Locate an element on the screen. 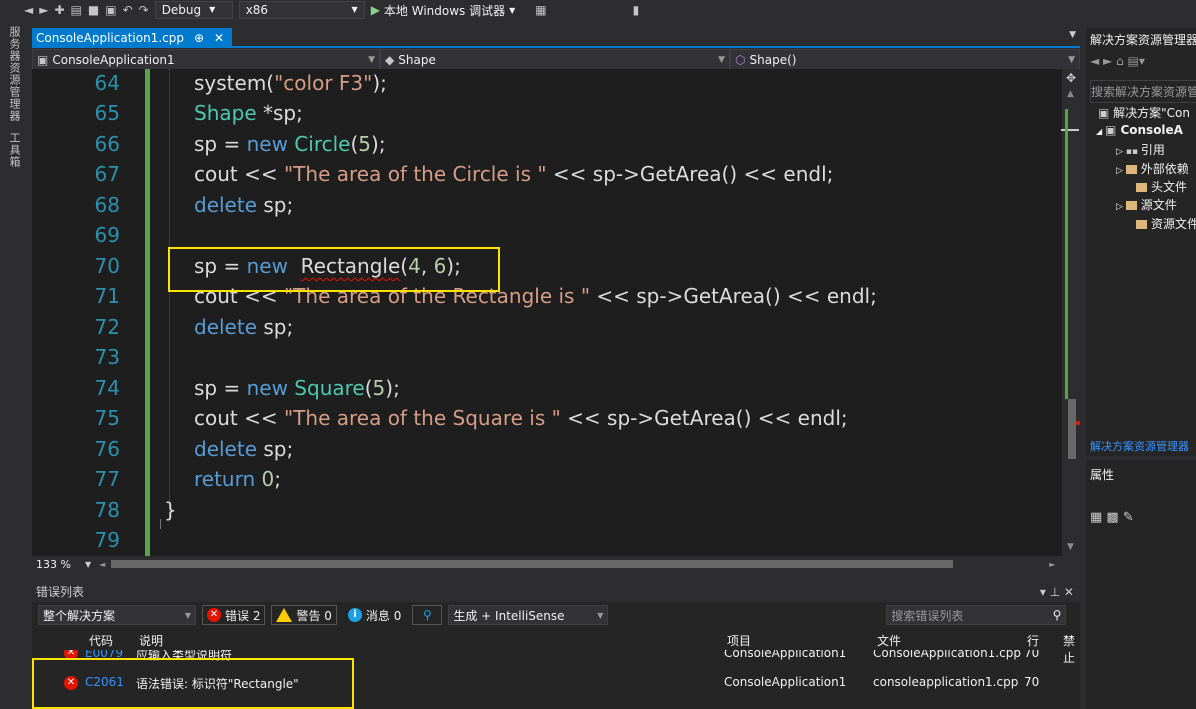 The width and height of the screenshot is (1196, 709). tree-project: ◢ ▣ ConsoleA is located at coordinates (1139, 130).